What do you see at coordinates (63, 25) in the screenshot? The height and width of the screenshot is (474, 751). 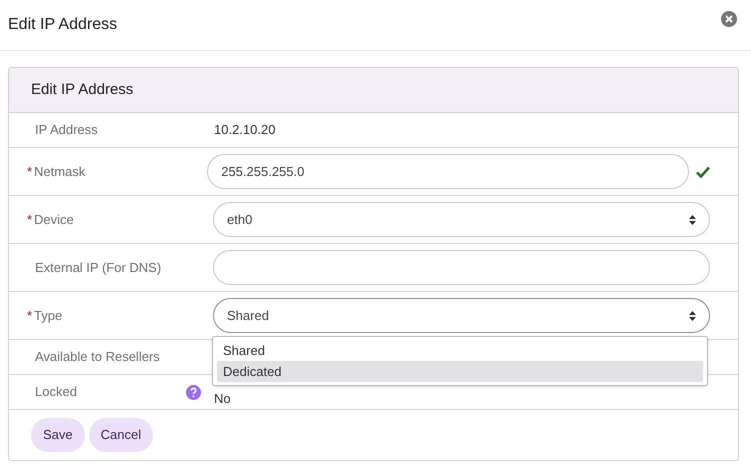 I see `modal-title: Edit IP Address` at bounding box center [63, 25].